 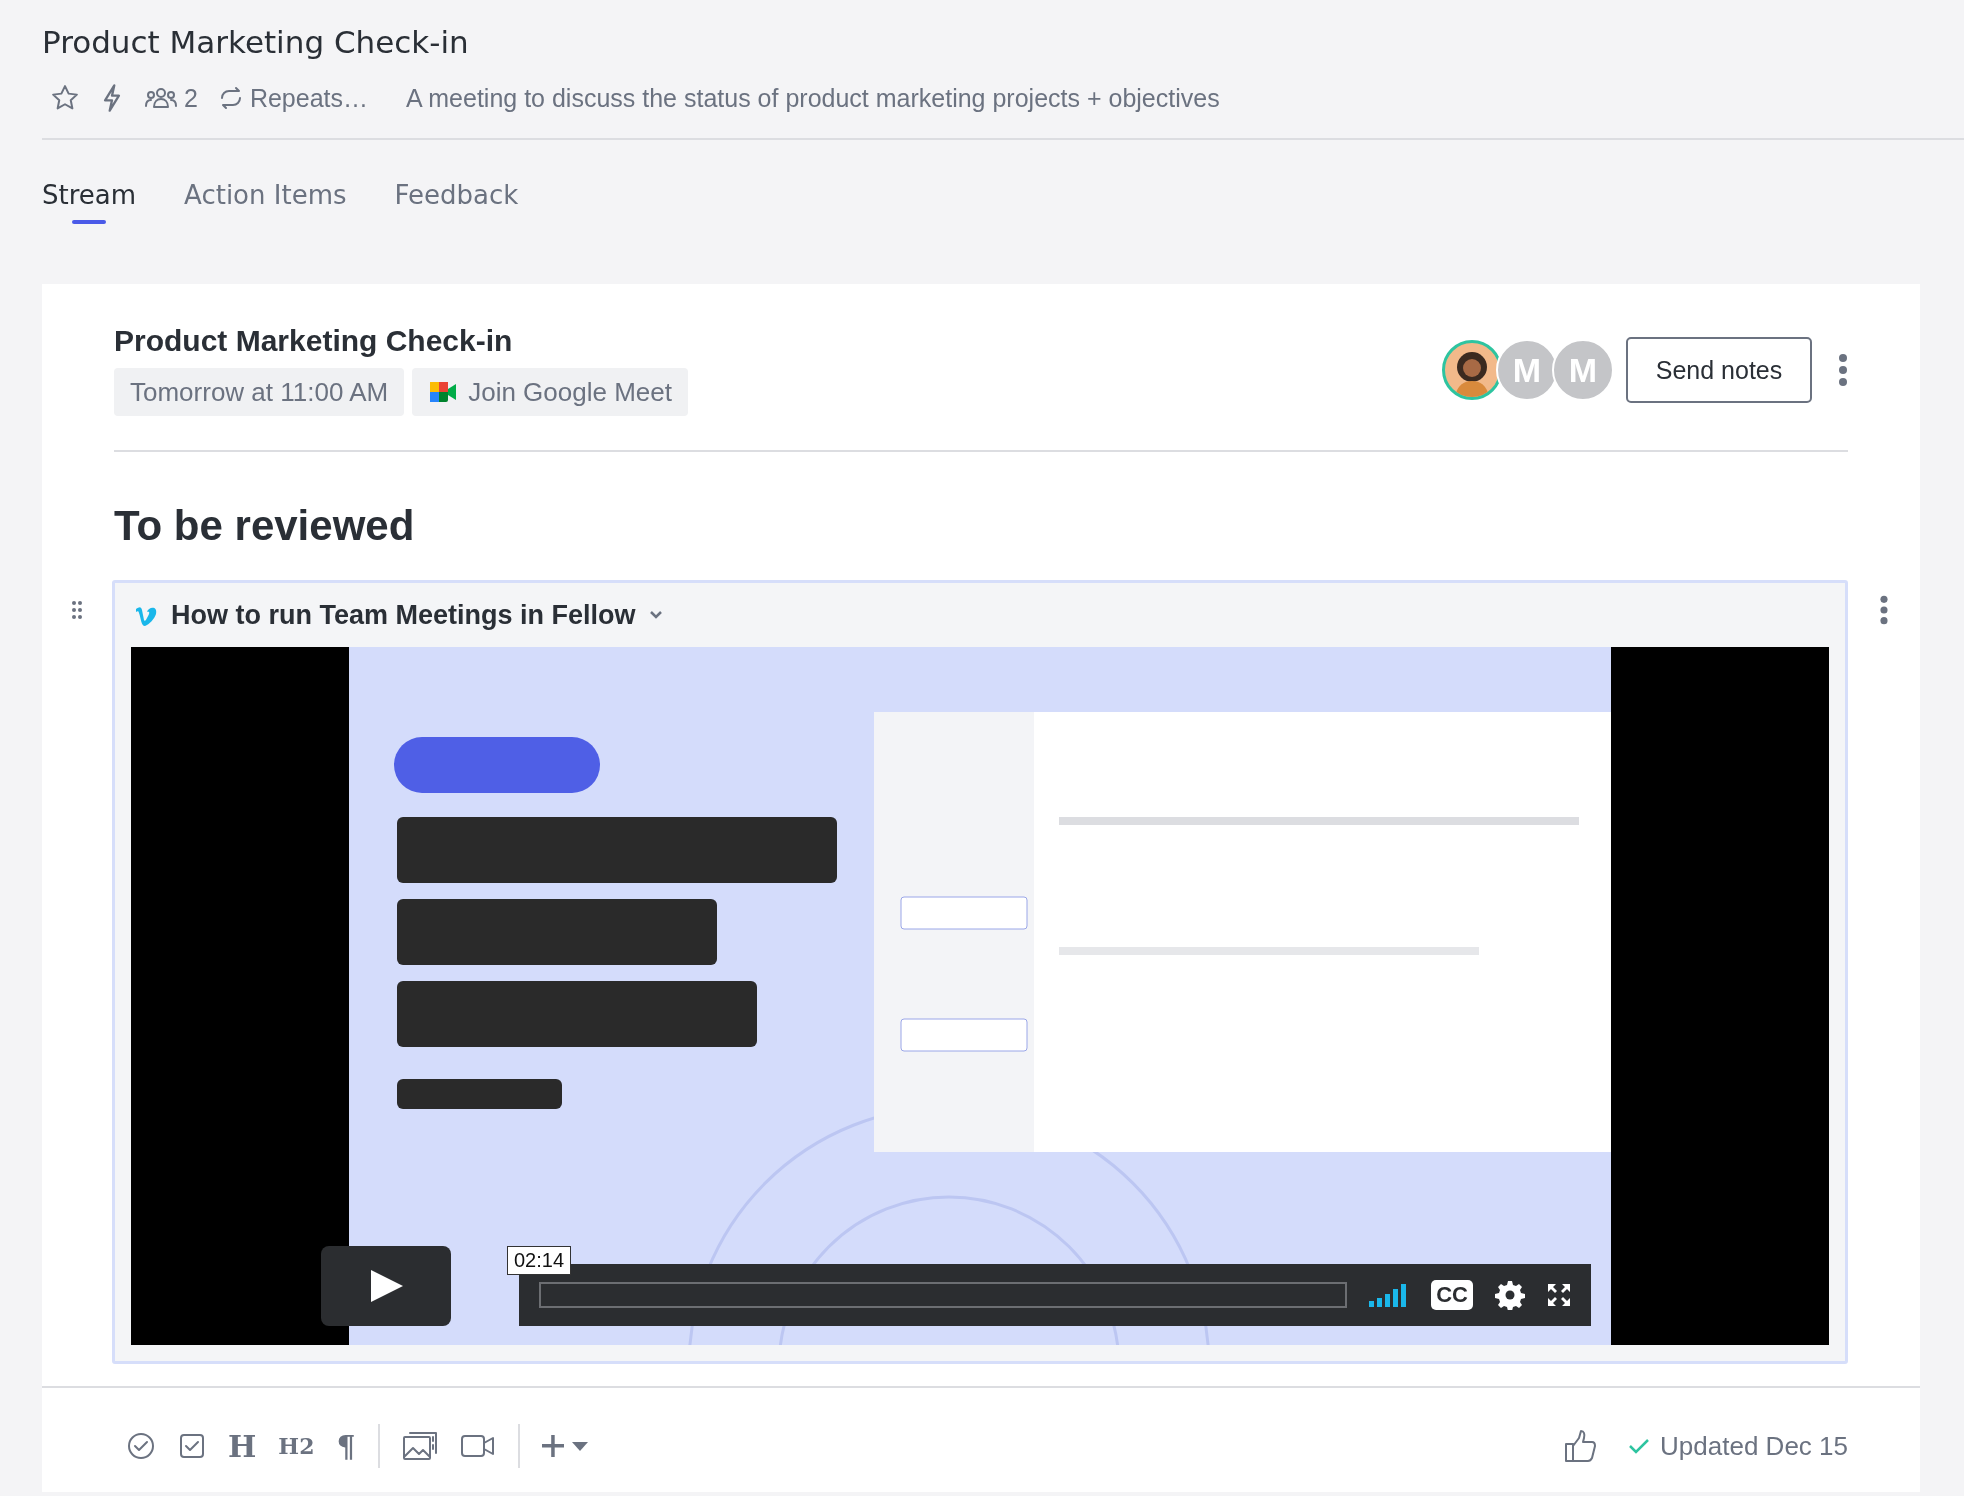 What do you see at coordinates (456, 195) in the screenshot?
I see `tab: Feedback` at bounding box center [456, 195].